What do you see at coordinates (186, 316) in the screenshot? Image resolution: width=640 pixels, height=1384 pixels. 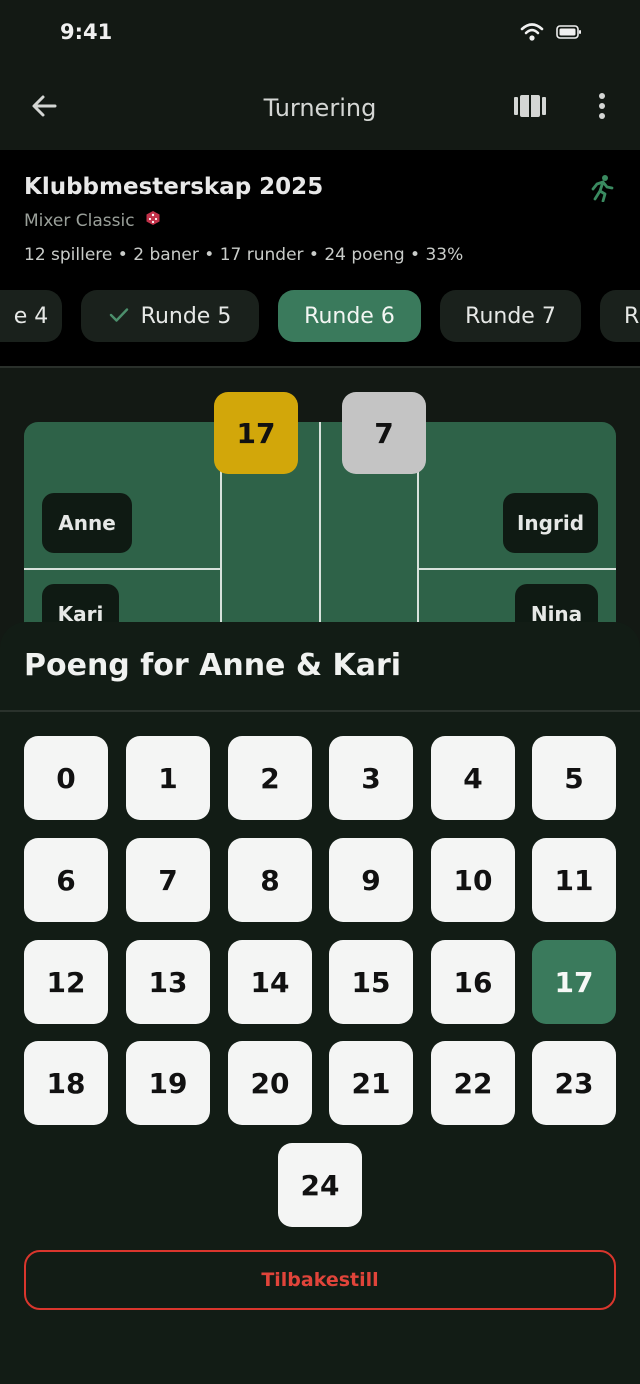 I see `round-label: Runde 5` at bounding box center [186, 316].